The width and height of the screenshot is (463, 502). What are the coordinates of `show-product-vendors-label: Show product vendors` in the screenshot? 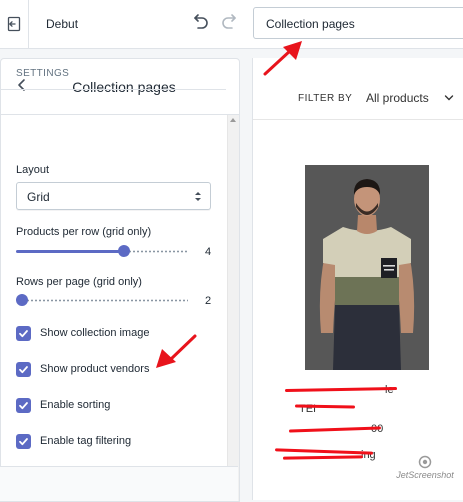 It's located at (94, 369).